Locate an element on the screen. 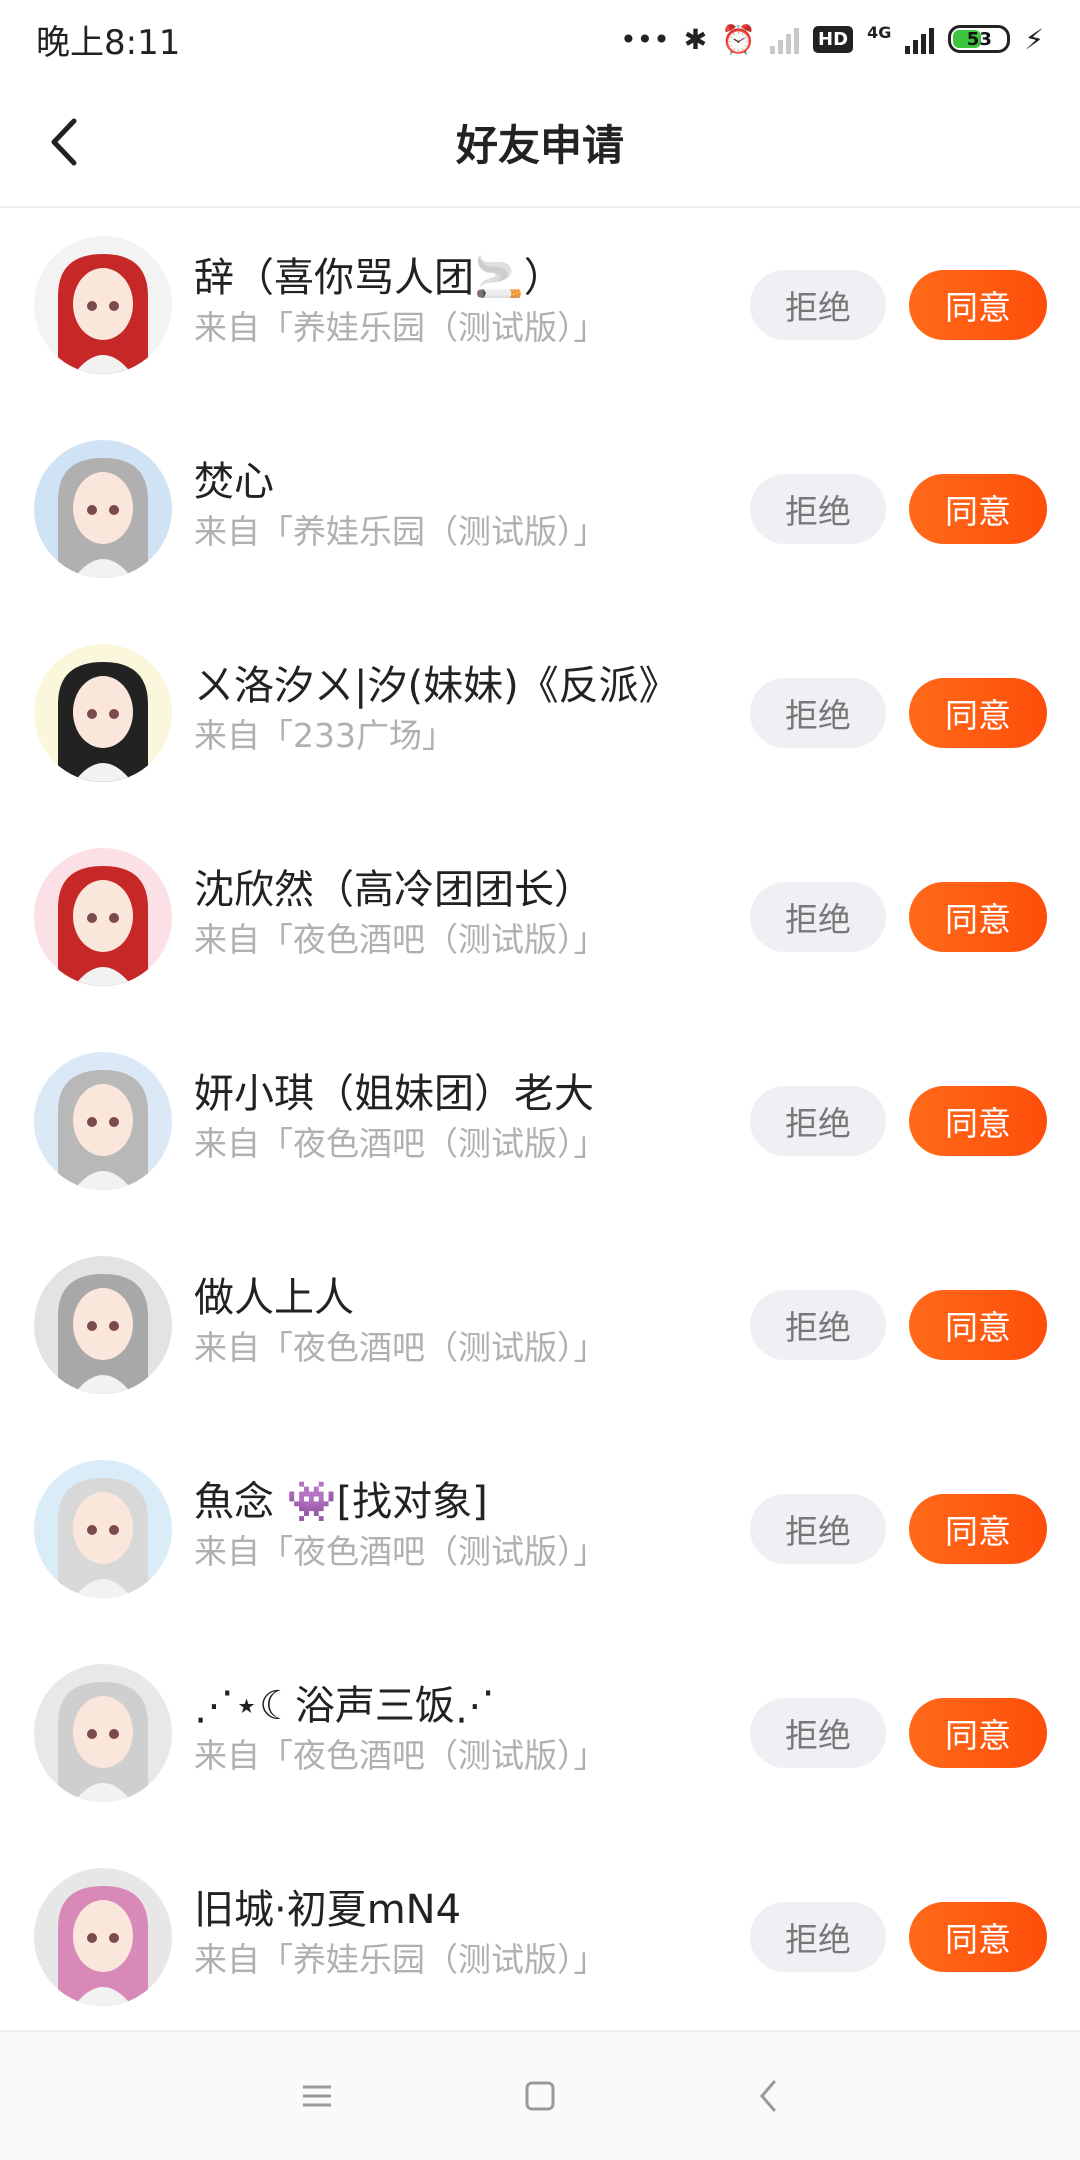 The height and width of the screenshot is (2160, 1080). request-info: ㄨ洛汐ㄨ|汐(妹妹)《反派》 来自「233广场」 is located at coordinates (464, 709).